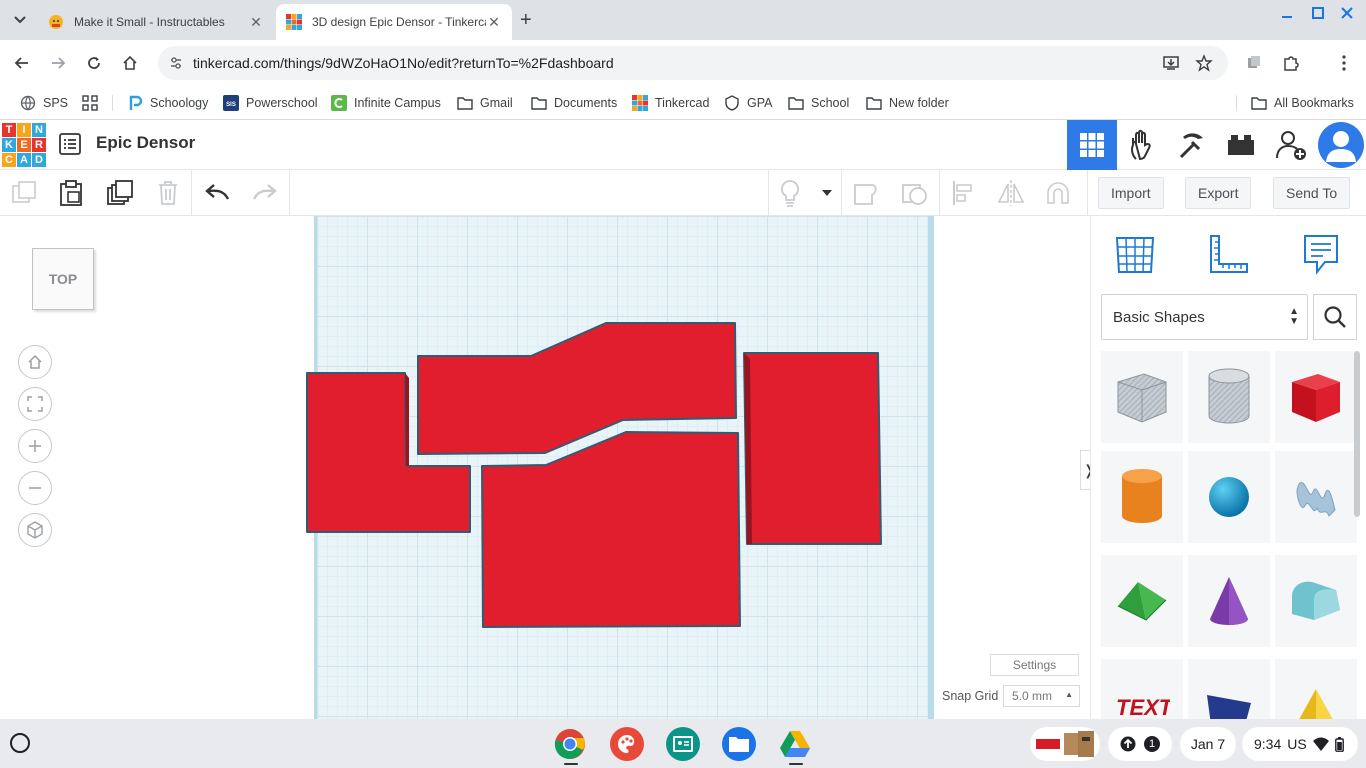  What do you see at coordinates (907, 103) in the screenshot?
I see `bookmark-new-folder: New folder` at bounding box center [907, 103].